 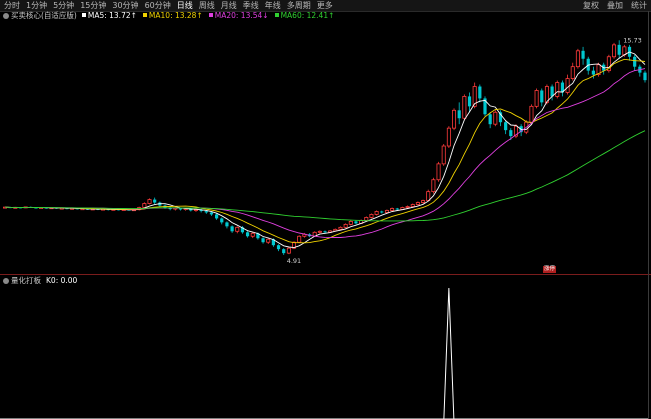 What do you see at coordinates (294, 261) in the screenshot?
I see `low-price-label: 4.91` at bounding box center [294, 261].